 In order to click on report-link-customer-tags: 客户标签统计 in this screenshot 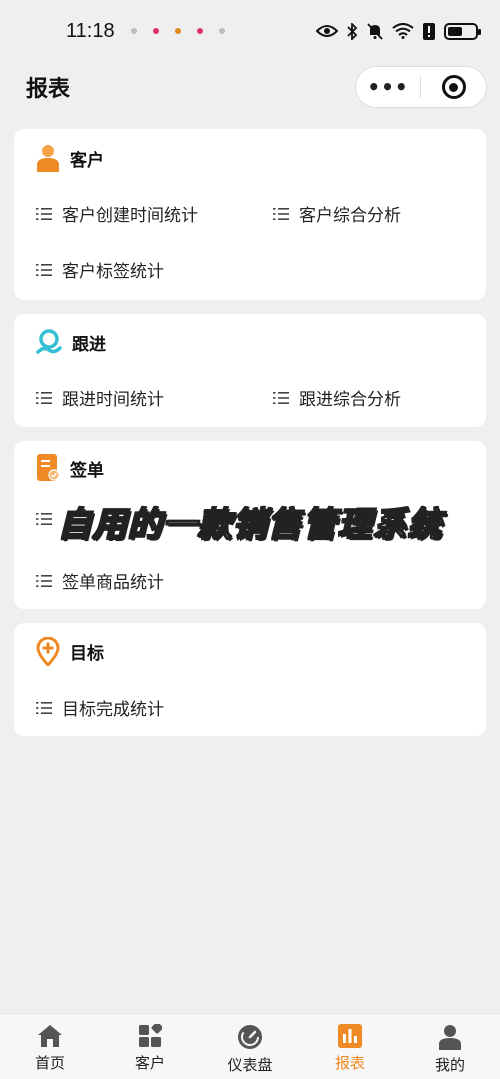, I will do `click(100, 269)`.